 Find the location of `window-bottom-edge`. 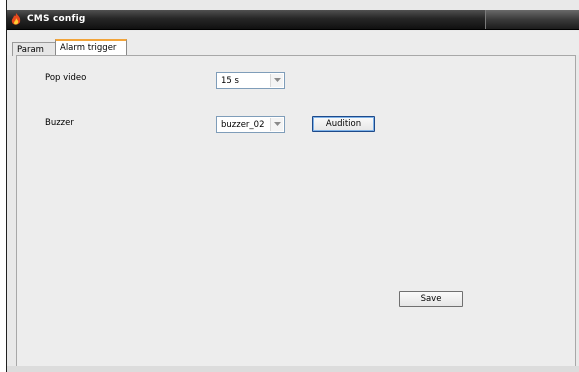

window-bottom-edge is located at coordinates (293, 369).